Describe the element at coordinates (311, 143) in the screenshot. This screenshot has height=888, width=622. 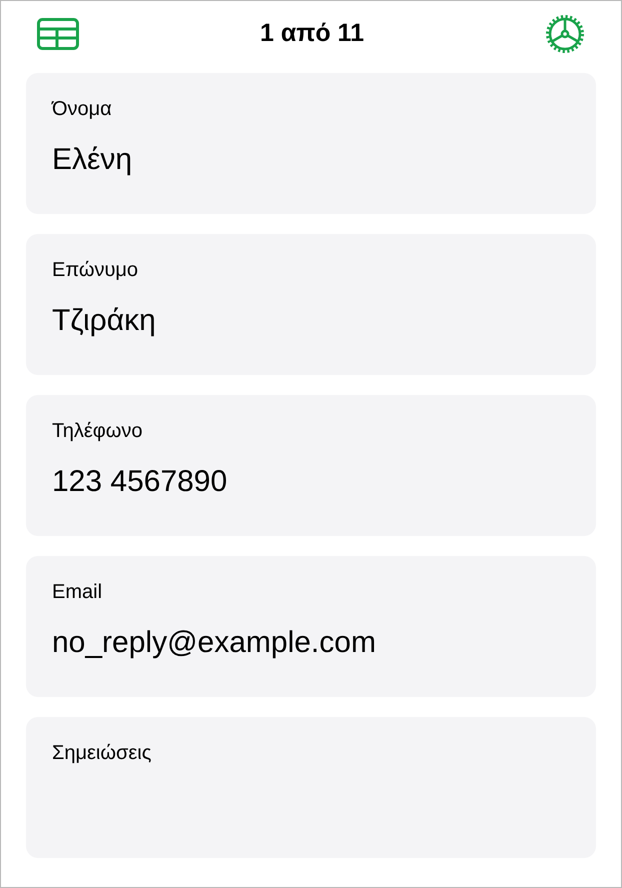
I see `form-field: Όνομα Ελένη` at that location.